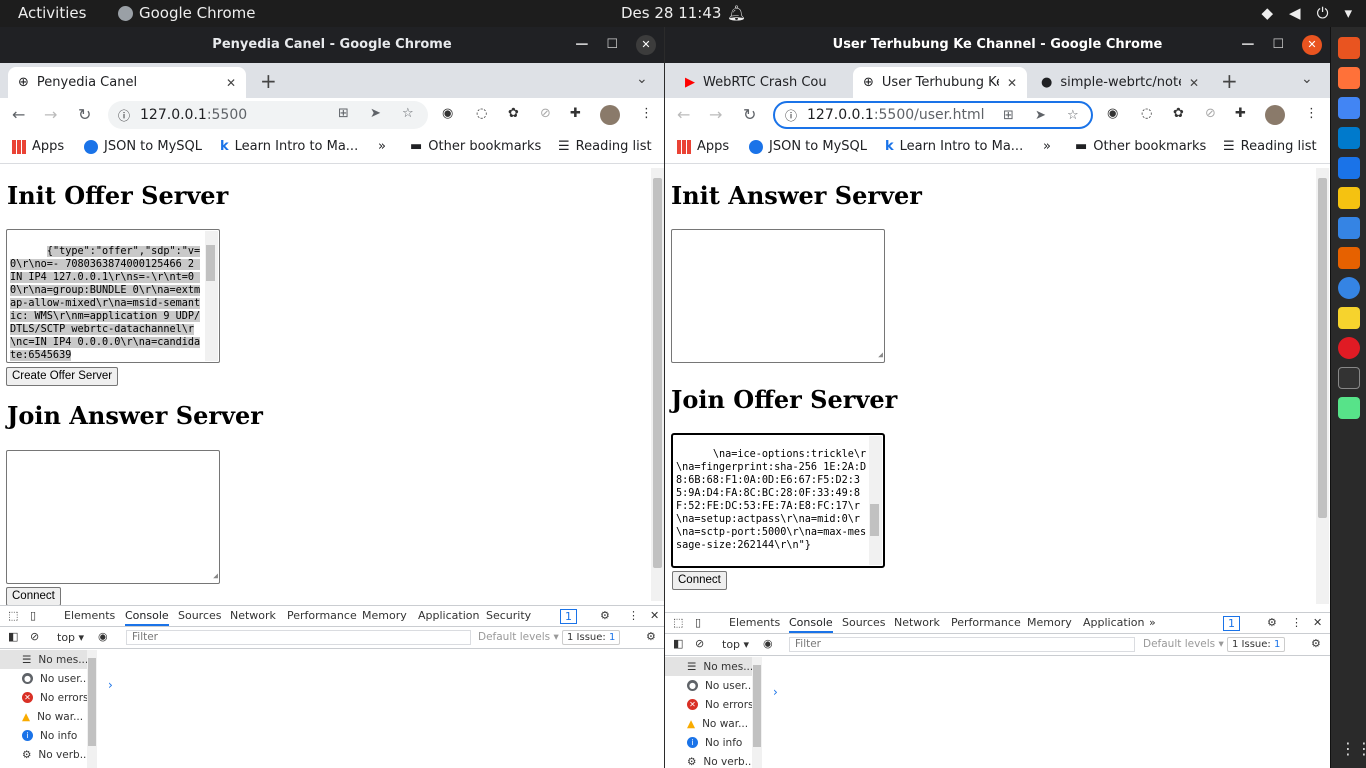 The height and width of the screenshot is (768, 1366). Describe the element at coordinates (646, 113) in the screenshot. I see `menu-kebab-icon: ⋮` at that location.